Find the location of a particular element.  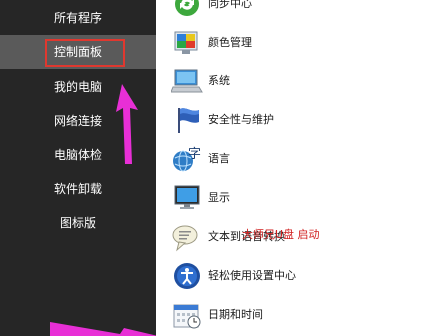

sidebar-item-label: 软件卸载 is located at coordinates (77, 189).